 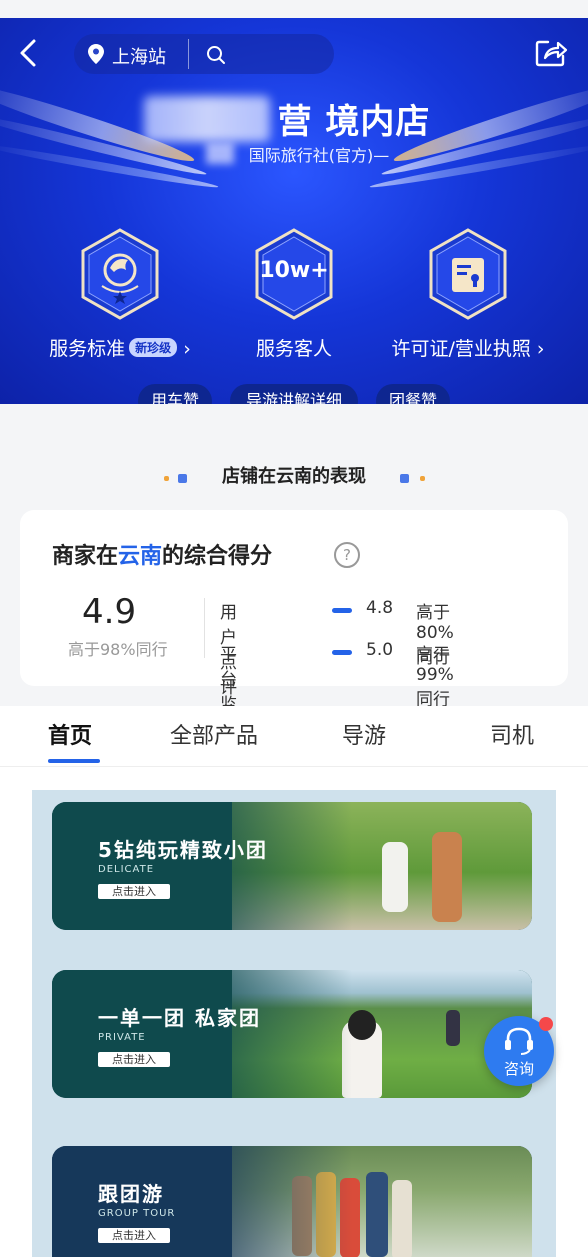 What do you see at coordinates (126, 869) in the screenshot?
I see `banner-subtitle: DELICATE` at bounding box center [126, 869].